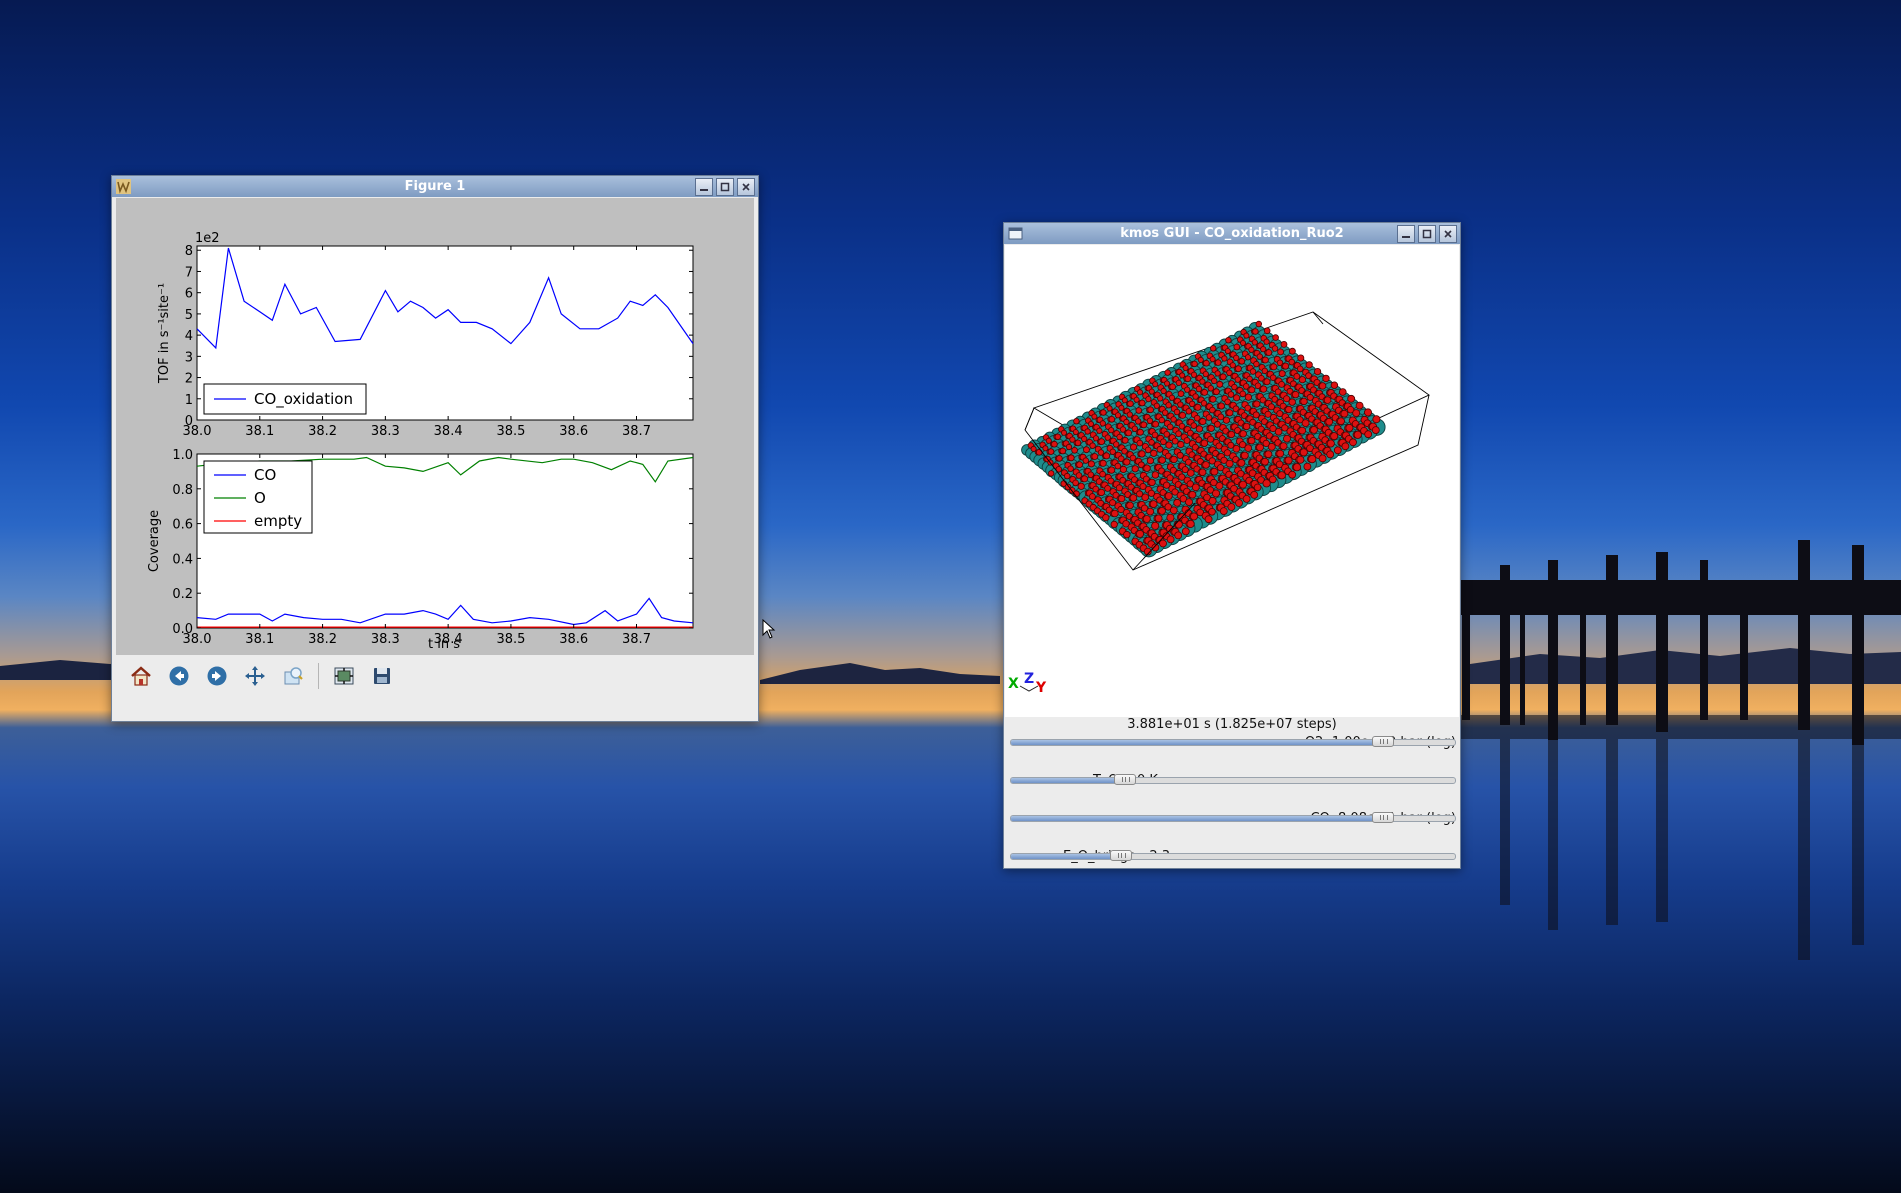  Describe the element at coordinates (217, 676) in the screenshot. I see `forward-button` at that location.